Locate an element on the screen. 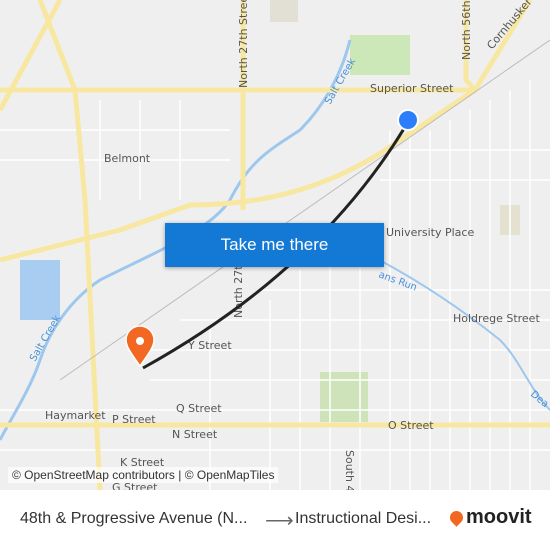 Image resolution: width=550 pixels, height=550 pixels. moovit-logo-text: moovit is located at coordinates (499, 517).